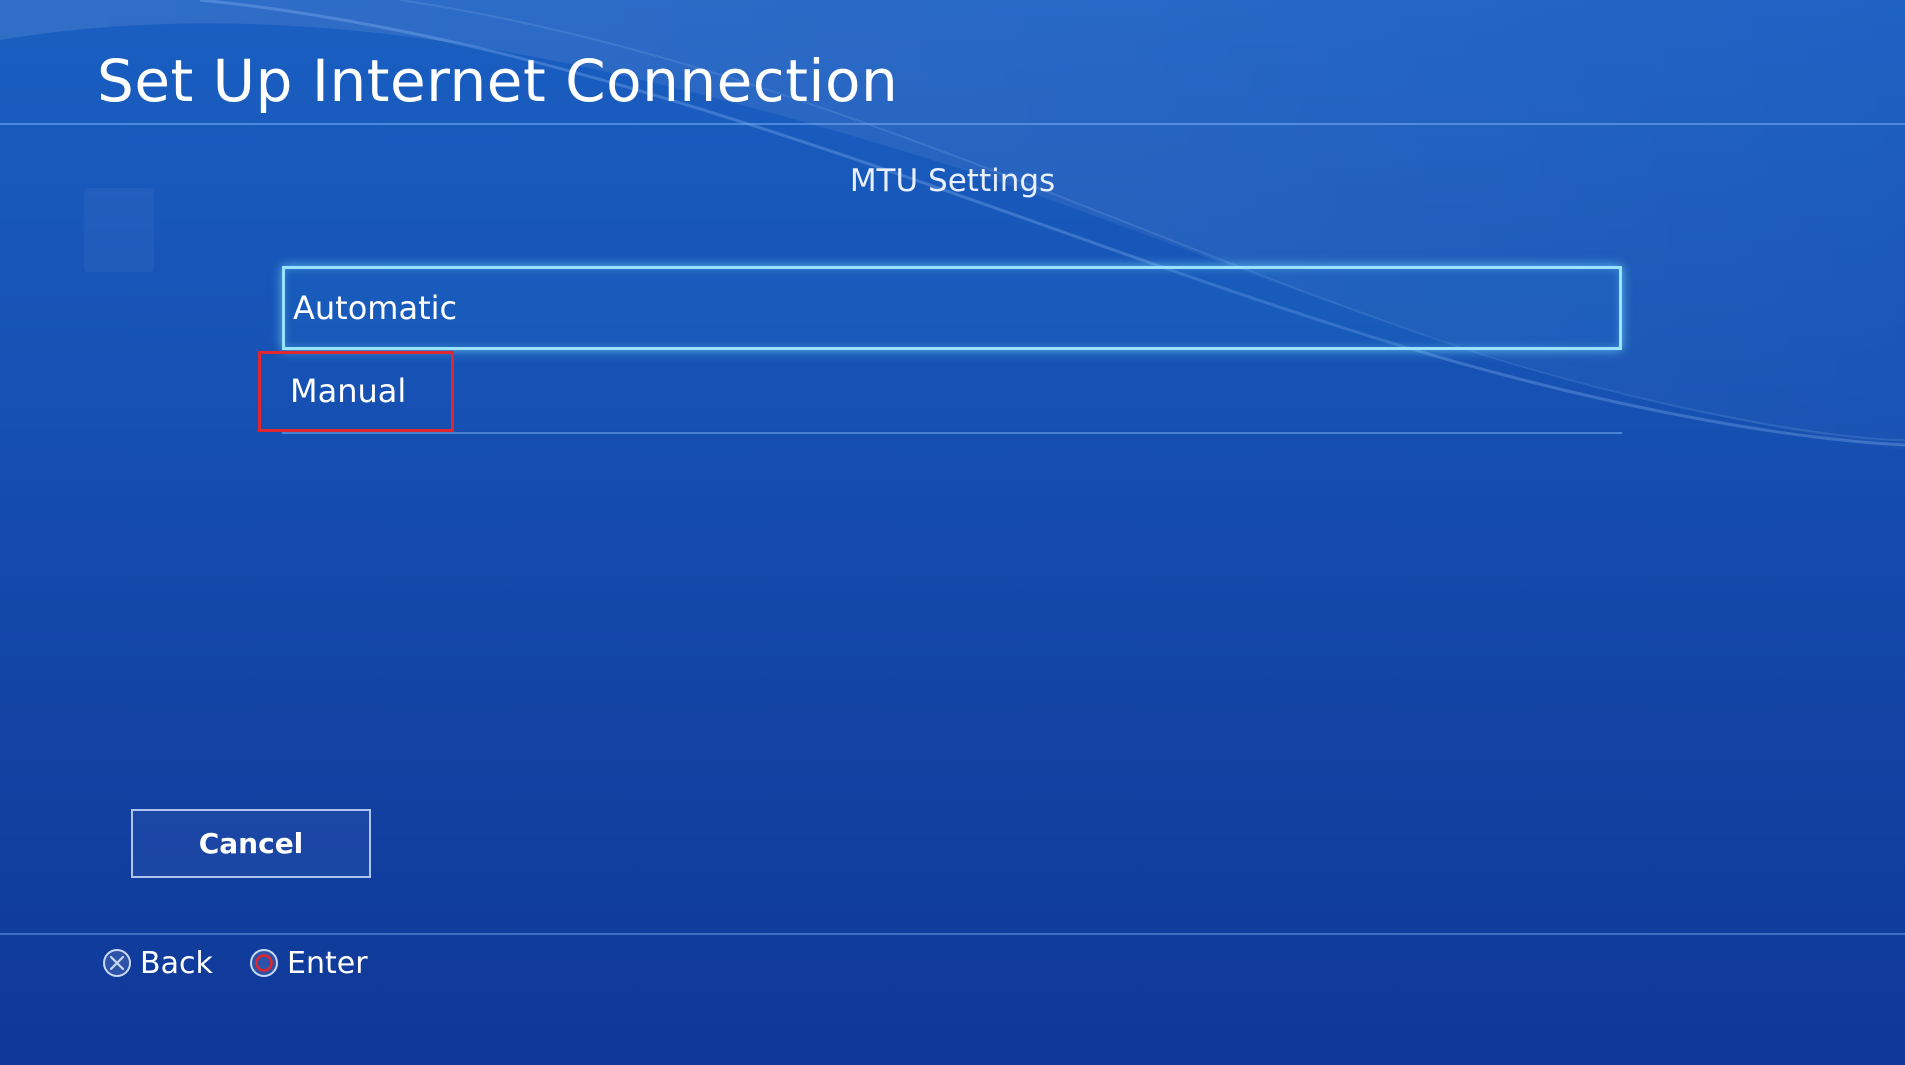 The width and height of the screenshot is (1905, 1065). What do you see at coordinates (952, 392) in the screenshot?
I see `option-manual: Manual` at bounding box center [952, 392].